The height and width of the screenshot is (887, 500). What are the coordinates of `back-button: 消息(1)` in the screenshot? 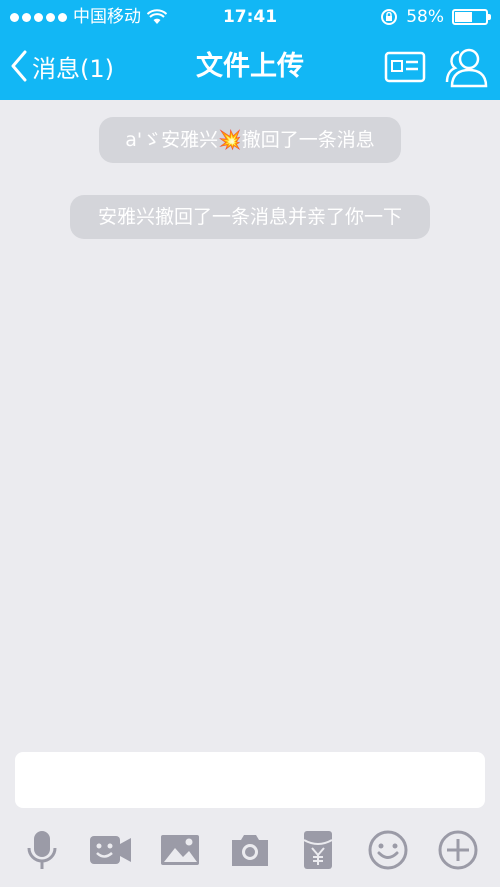 It's located at (62, 66).